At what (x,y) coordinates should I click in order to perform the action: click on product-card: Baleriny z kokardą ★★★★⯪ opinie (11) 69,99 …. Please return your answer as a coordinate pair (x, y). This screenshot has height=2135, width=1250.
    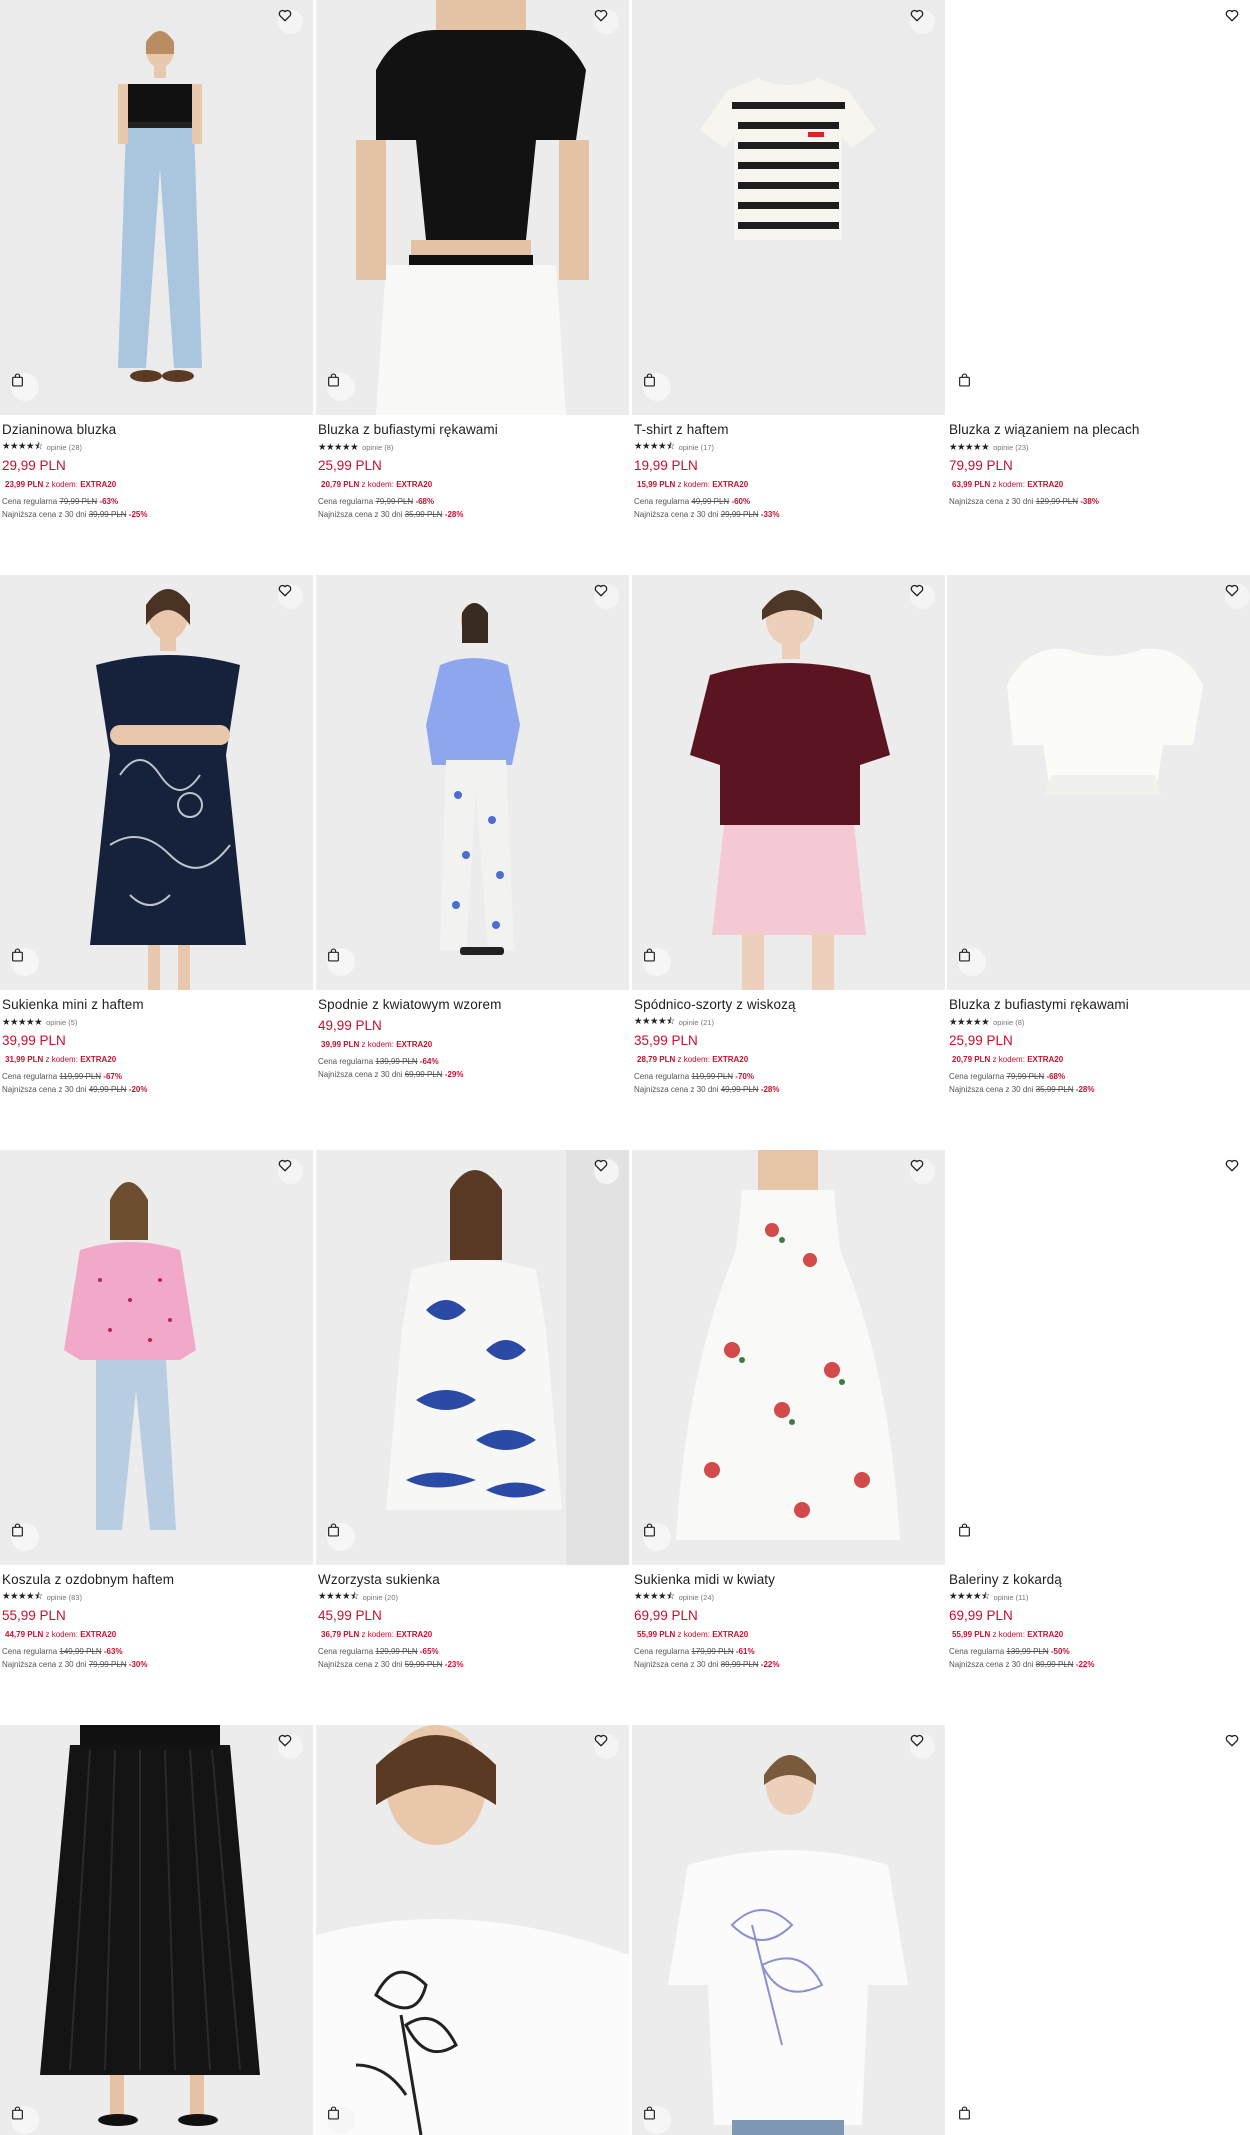
    Looking at the image, I should click on (1098, 1437).